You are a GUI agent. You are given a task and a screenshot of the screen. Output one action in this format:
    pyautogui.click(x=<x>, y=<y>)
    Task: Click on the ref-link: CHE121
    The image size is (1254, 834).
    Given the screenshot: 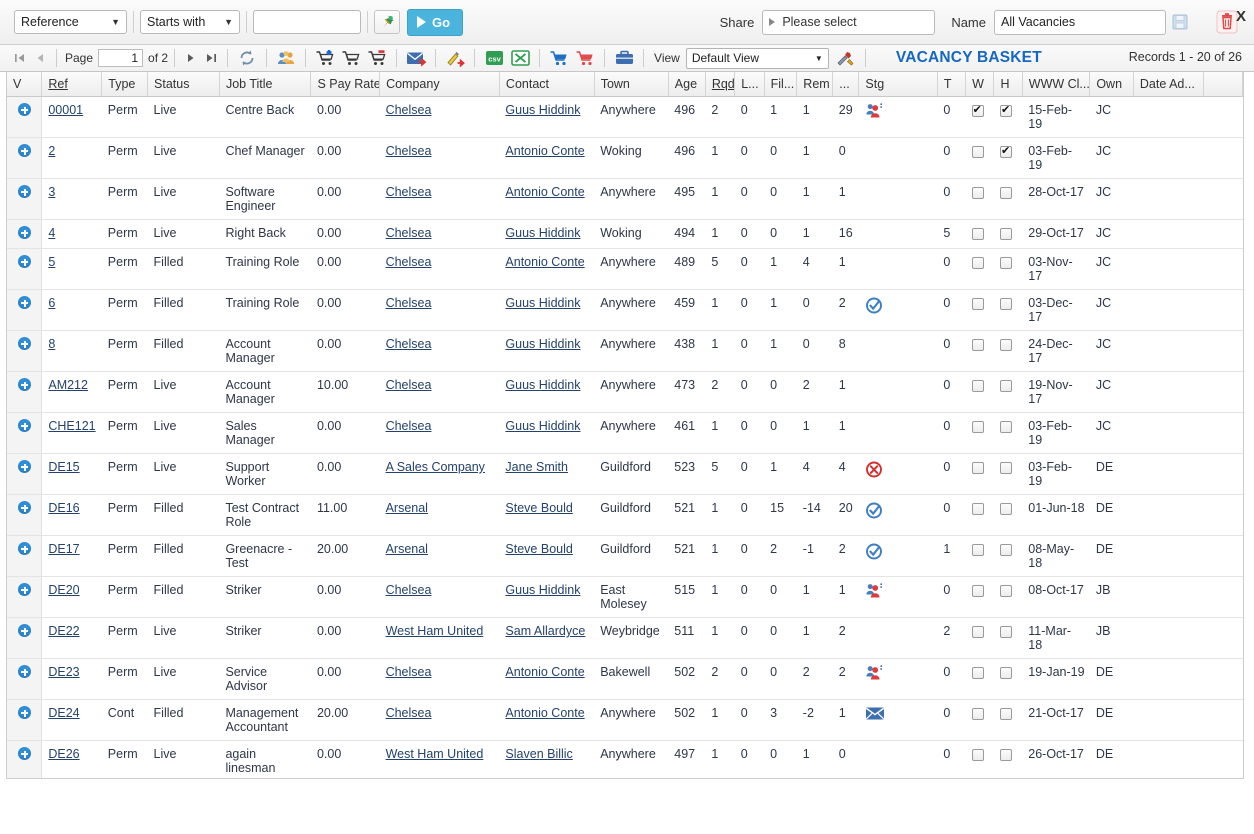 What is the action you would take?
    pyautogui.click(x=71, y=426)
    